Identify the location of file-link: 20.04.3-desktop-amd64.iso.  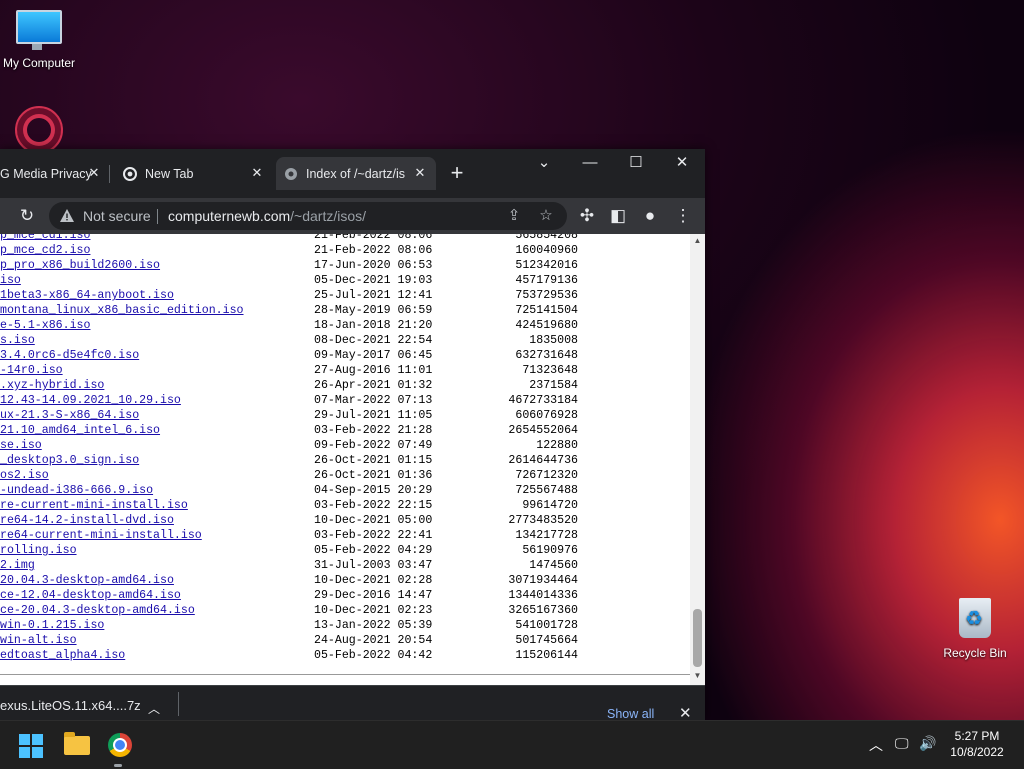
(87, 580).